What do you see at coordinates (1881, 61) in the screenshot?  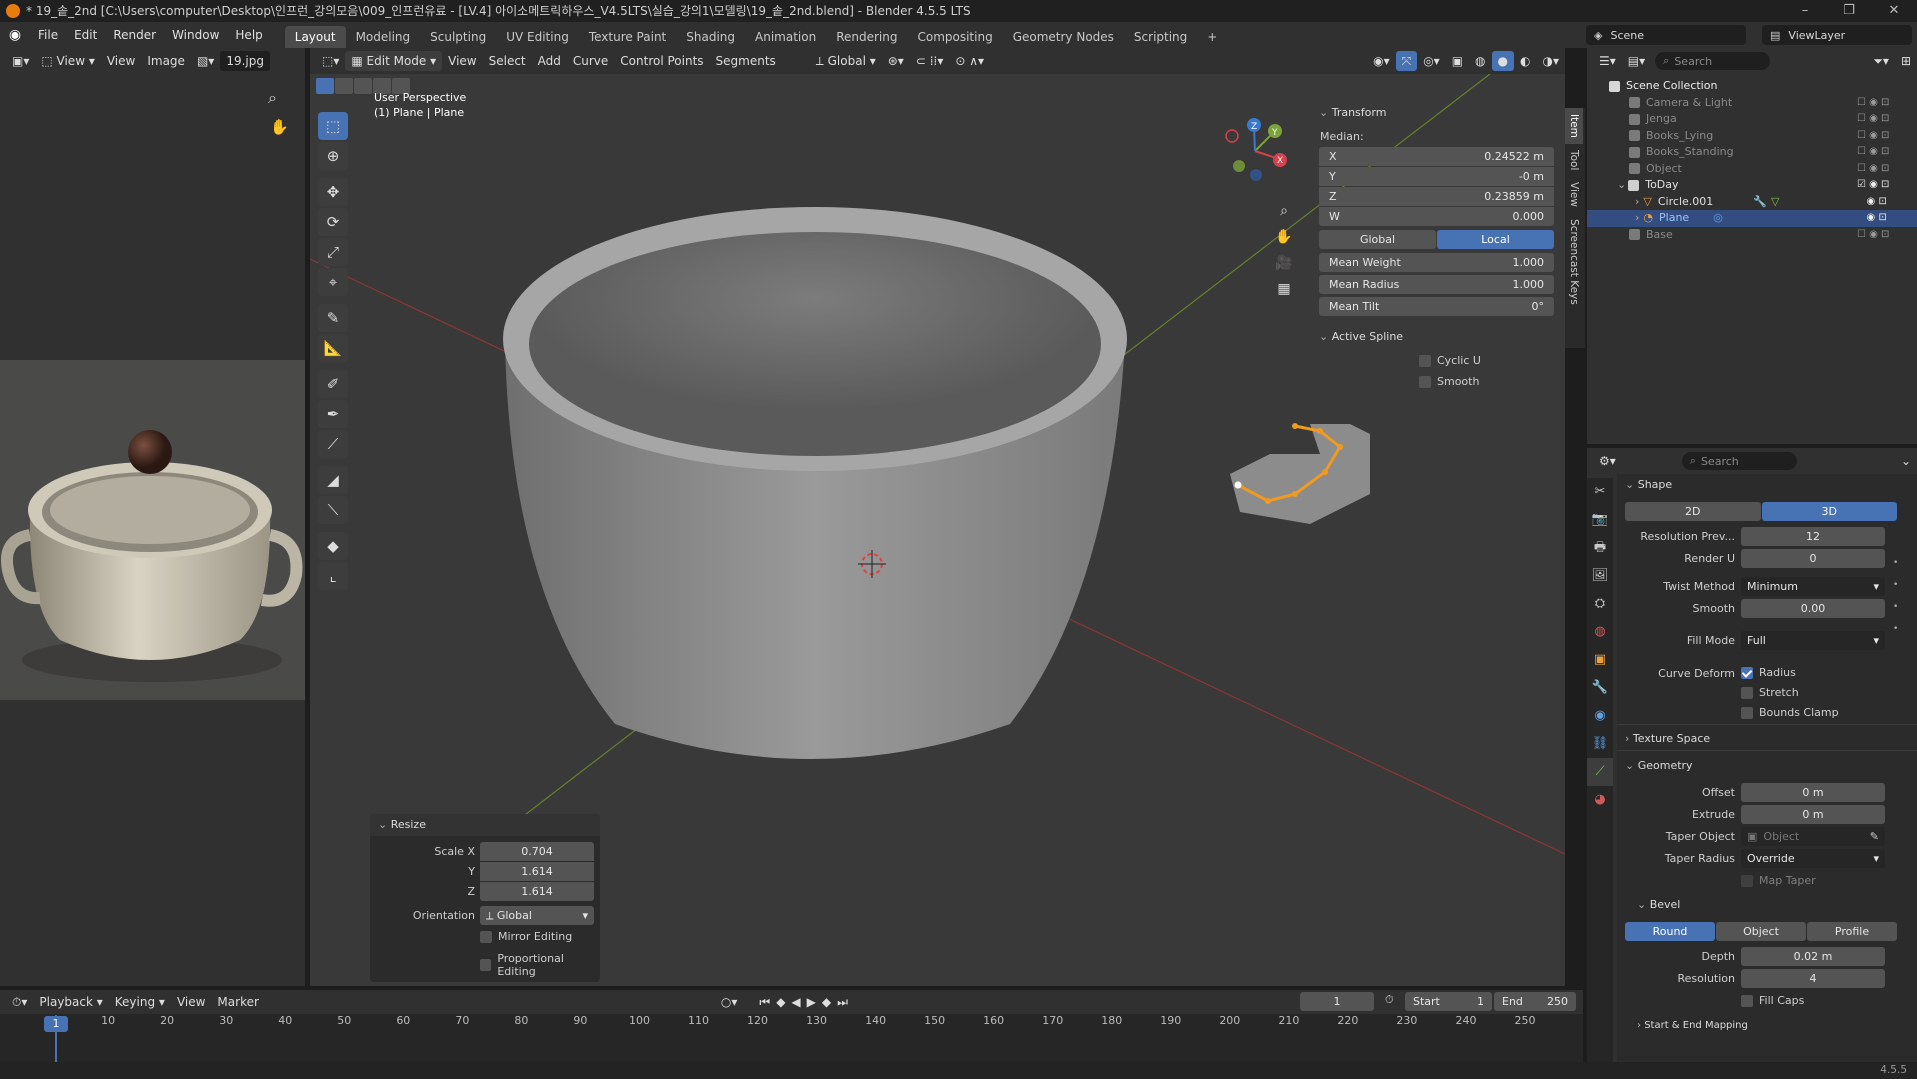 I see `filter-icon: ⏷▾` at bounding box center [1881, 61].